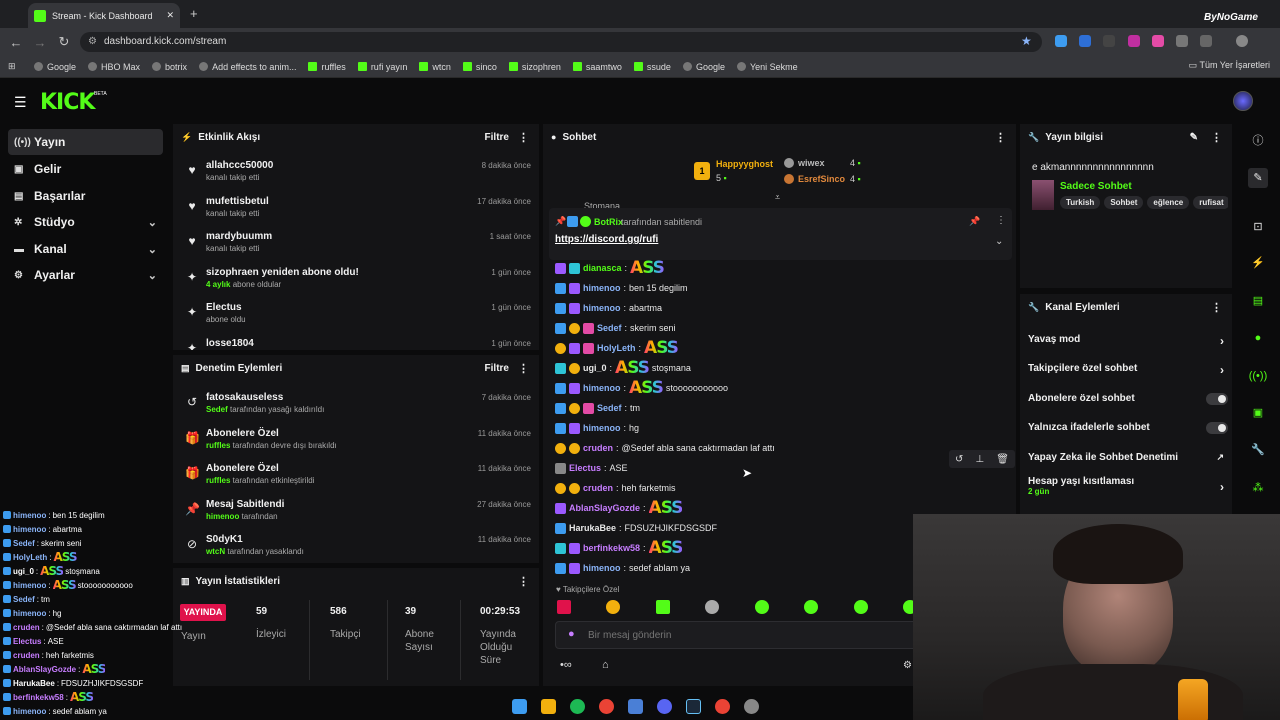 The image size is (1280, 720). What do you see at coordinates (20, 102) in the screenshot?
I see `menu-icon: ☰` at bounding box center [20, 102].